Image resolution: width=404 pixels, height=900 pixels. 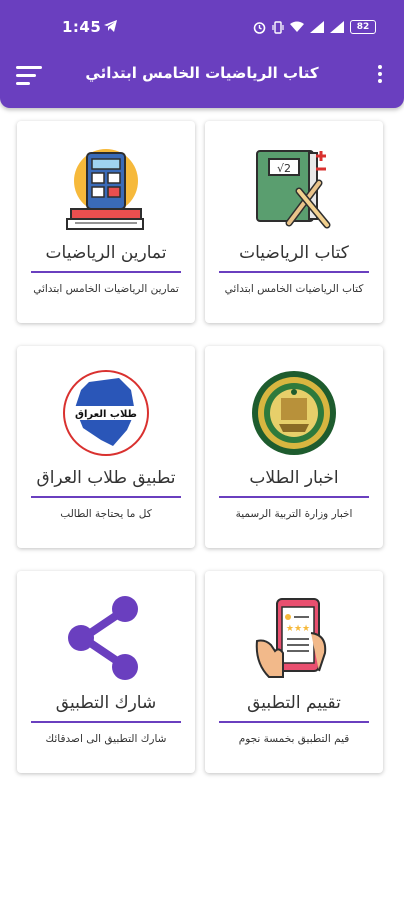 I want to click on ministry-seal-icon, so click(x=294, y=413).